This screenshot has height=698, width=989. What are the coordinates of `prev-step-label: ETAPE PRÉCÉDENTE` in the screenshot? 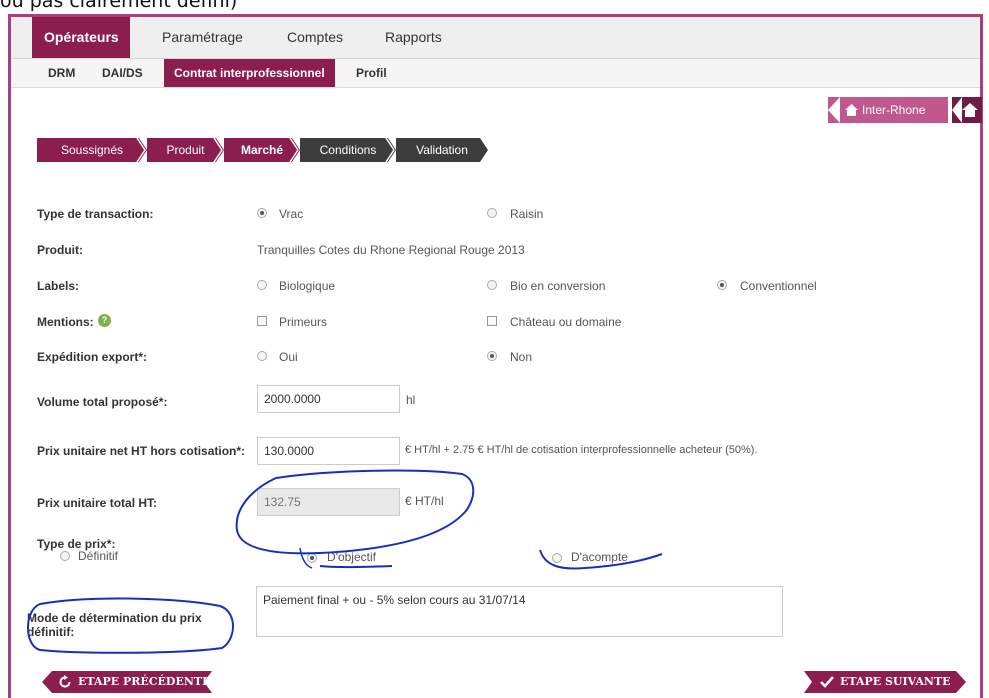 It's located at (144, 681).